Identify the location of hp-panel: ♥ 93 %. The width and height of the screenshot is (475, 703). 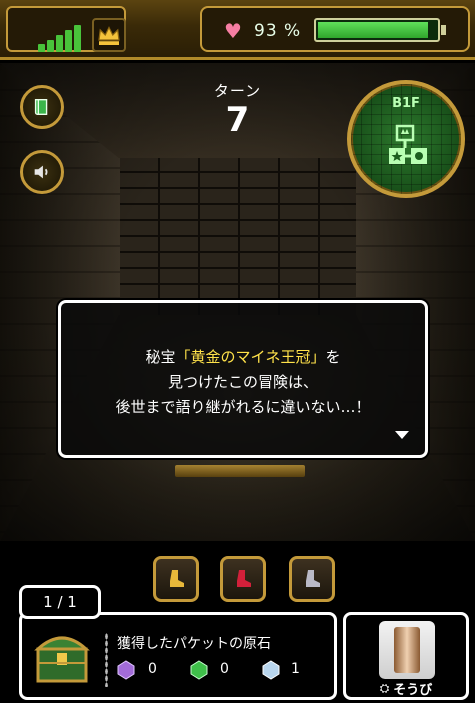
(335, 29).